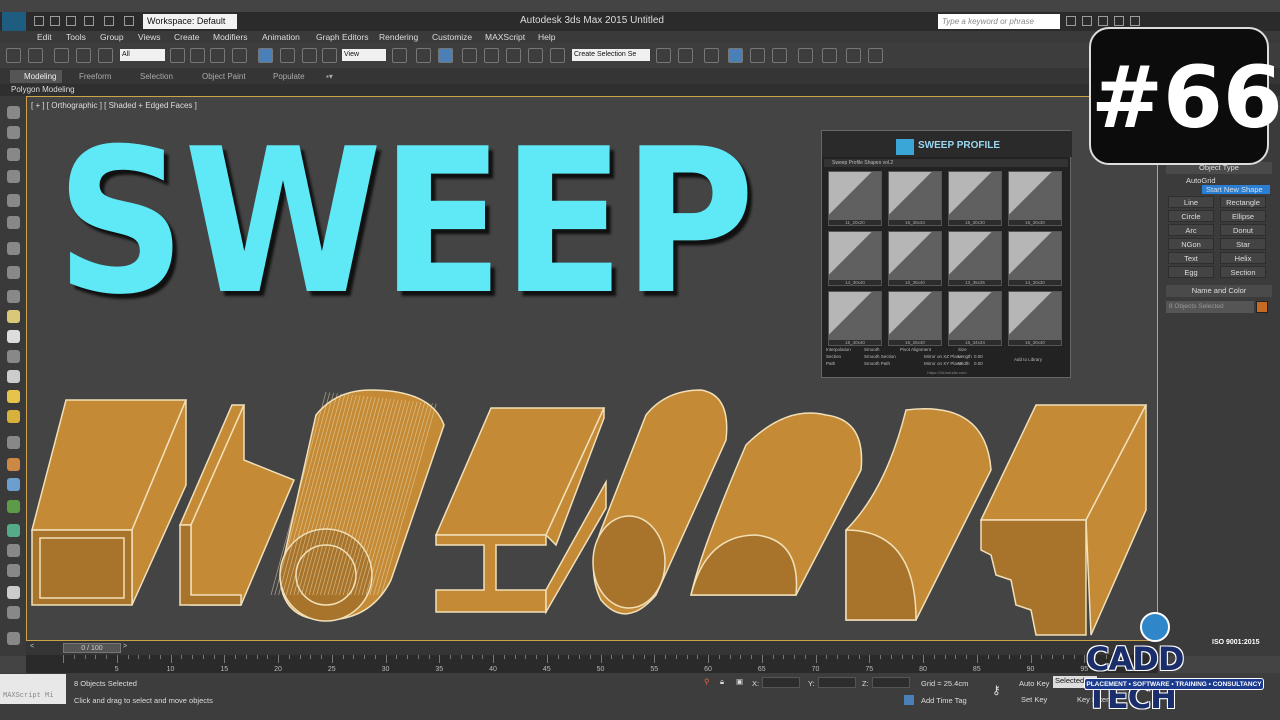 This screenshot has width=1280, height=720. What do you see at coordinates (265, 55) in the screenshot?
I see `select-and-move-icon` at bounding box center [265, 55].